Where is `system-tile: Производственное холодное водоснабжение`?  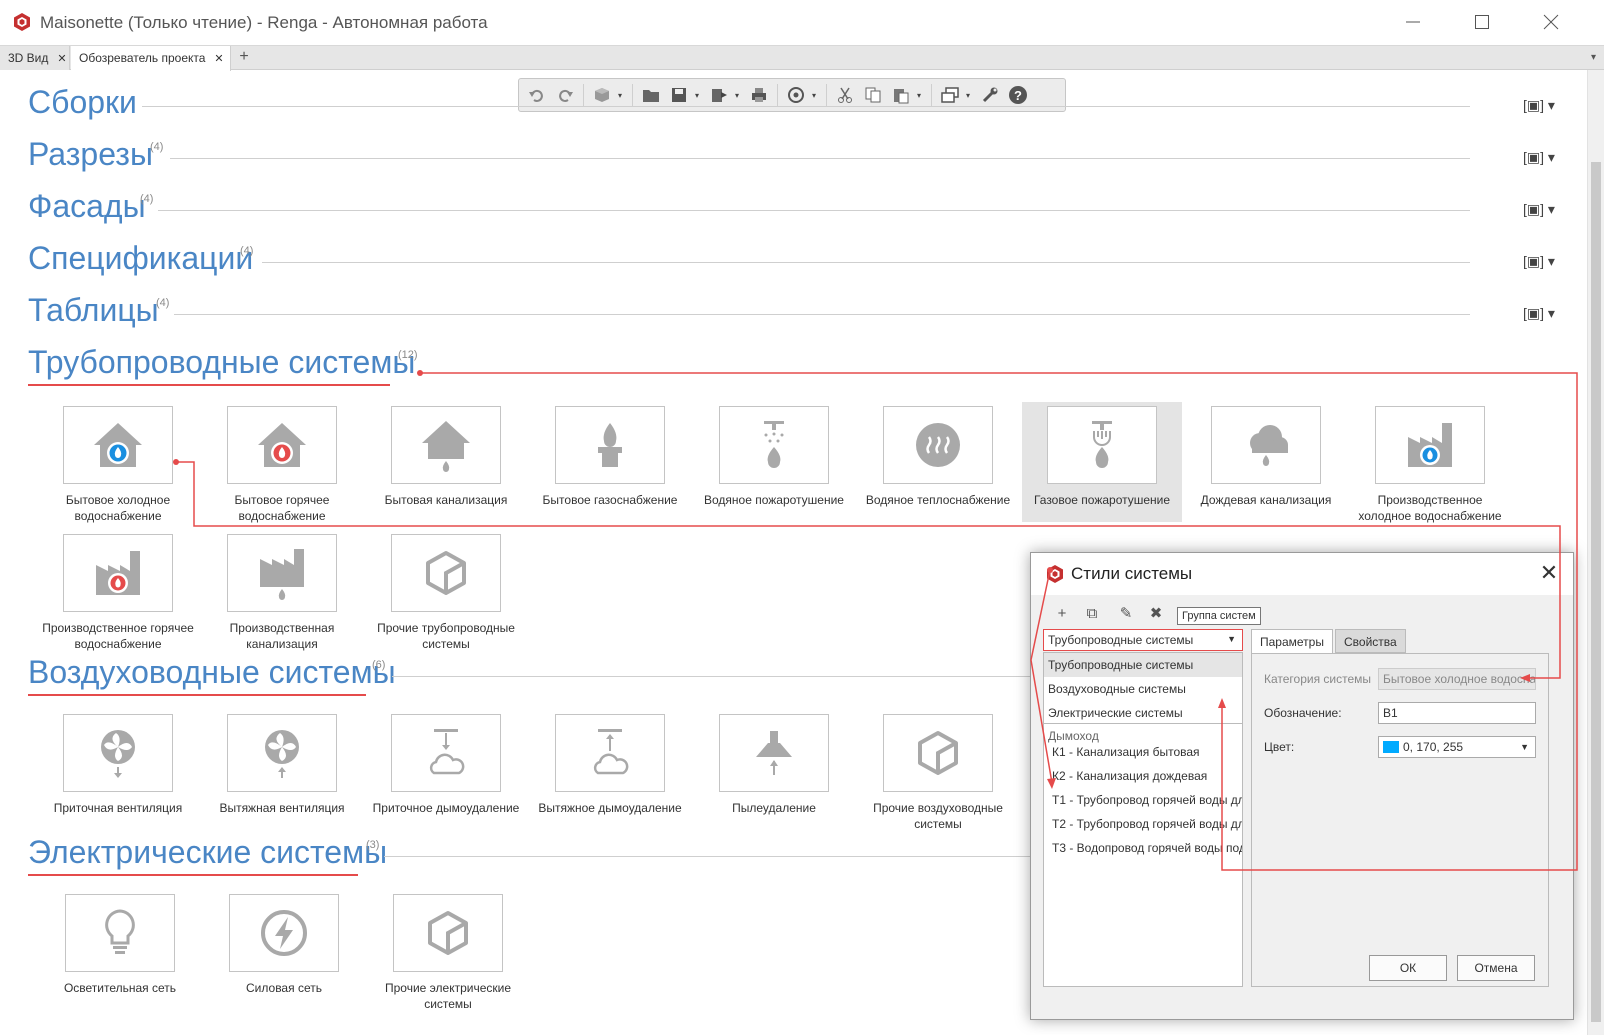
system-tile: Производственное холодное водоснабжение is located at coordinates (1430, 465).